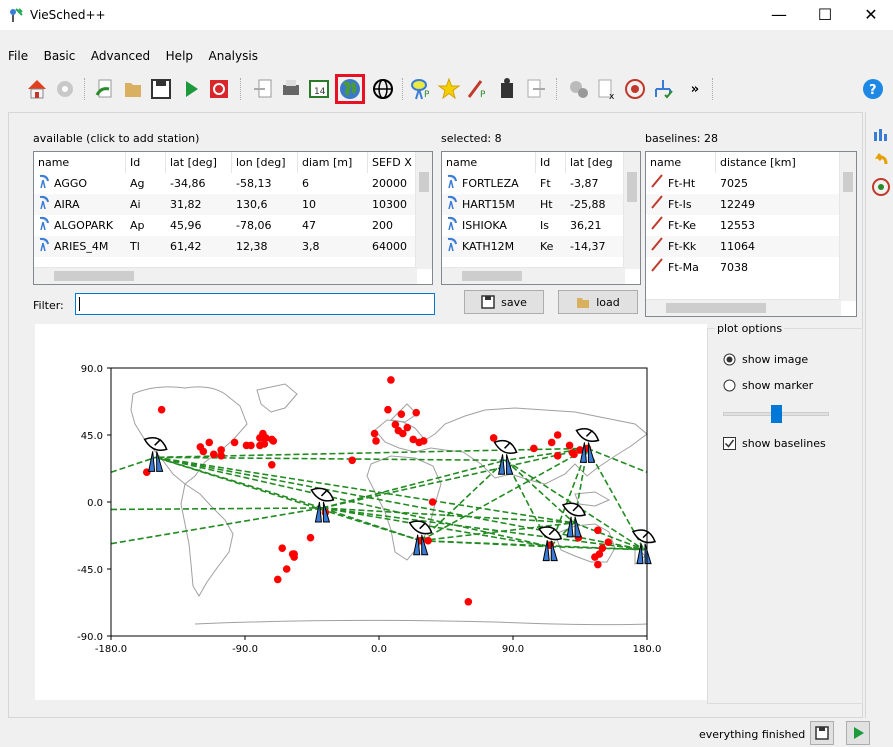  Describe the element at coordinates (179, 56) in the screenshot. I see `menu-help: Help` at that location.